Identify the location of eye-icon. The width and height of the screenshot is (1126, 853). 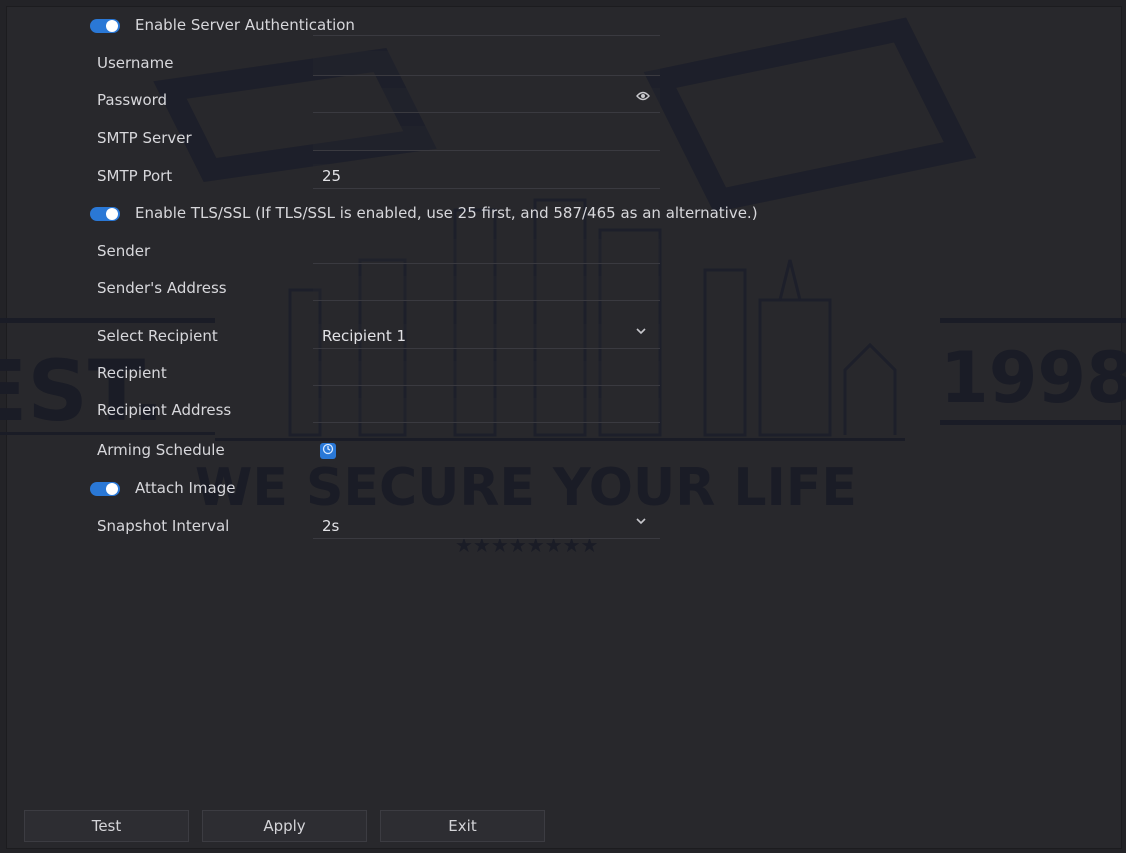
(643, 97).